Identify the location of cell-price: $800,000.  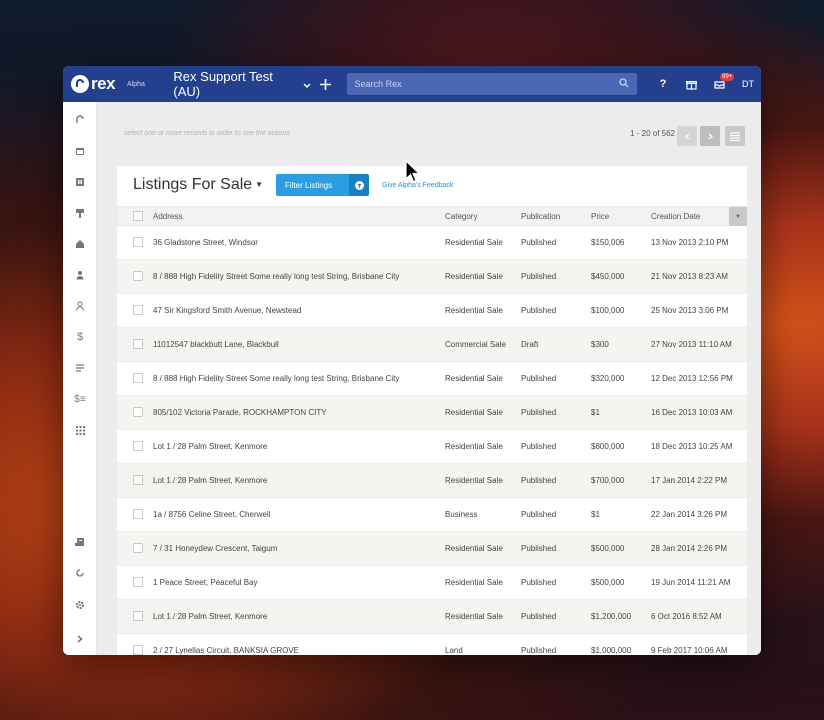
(608, 446).